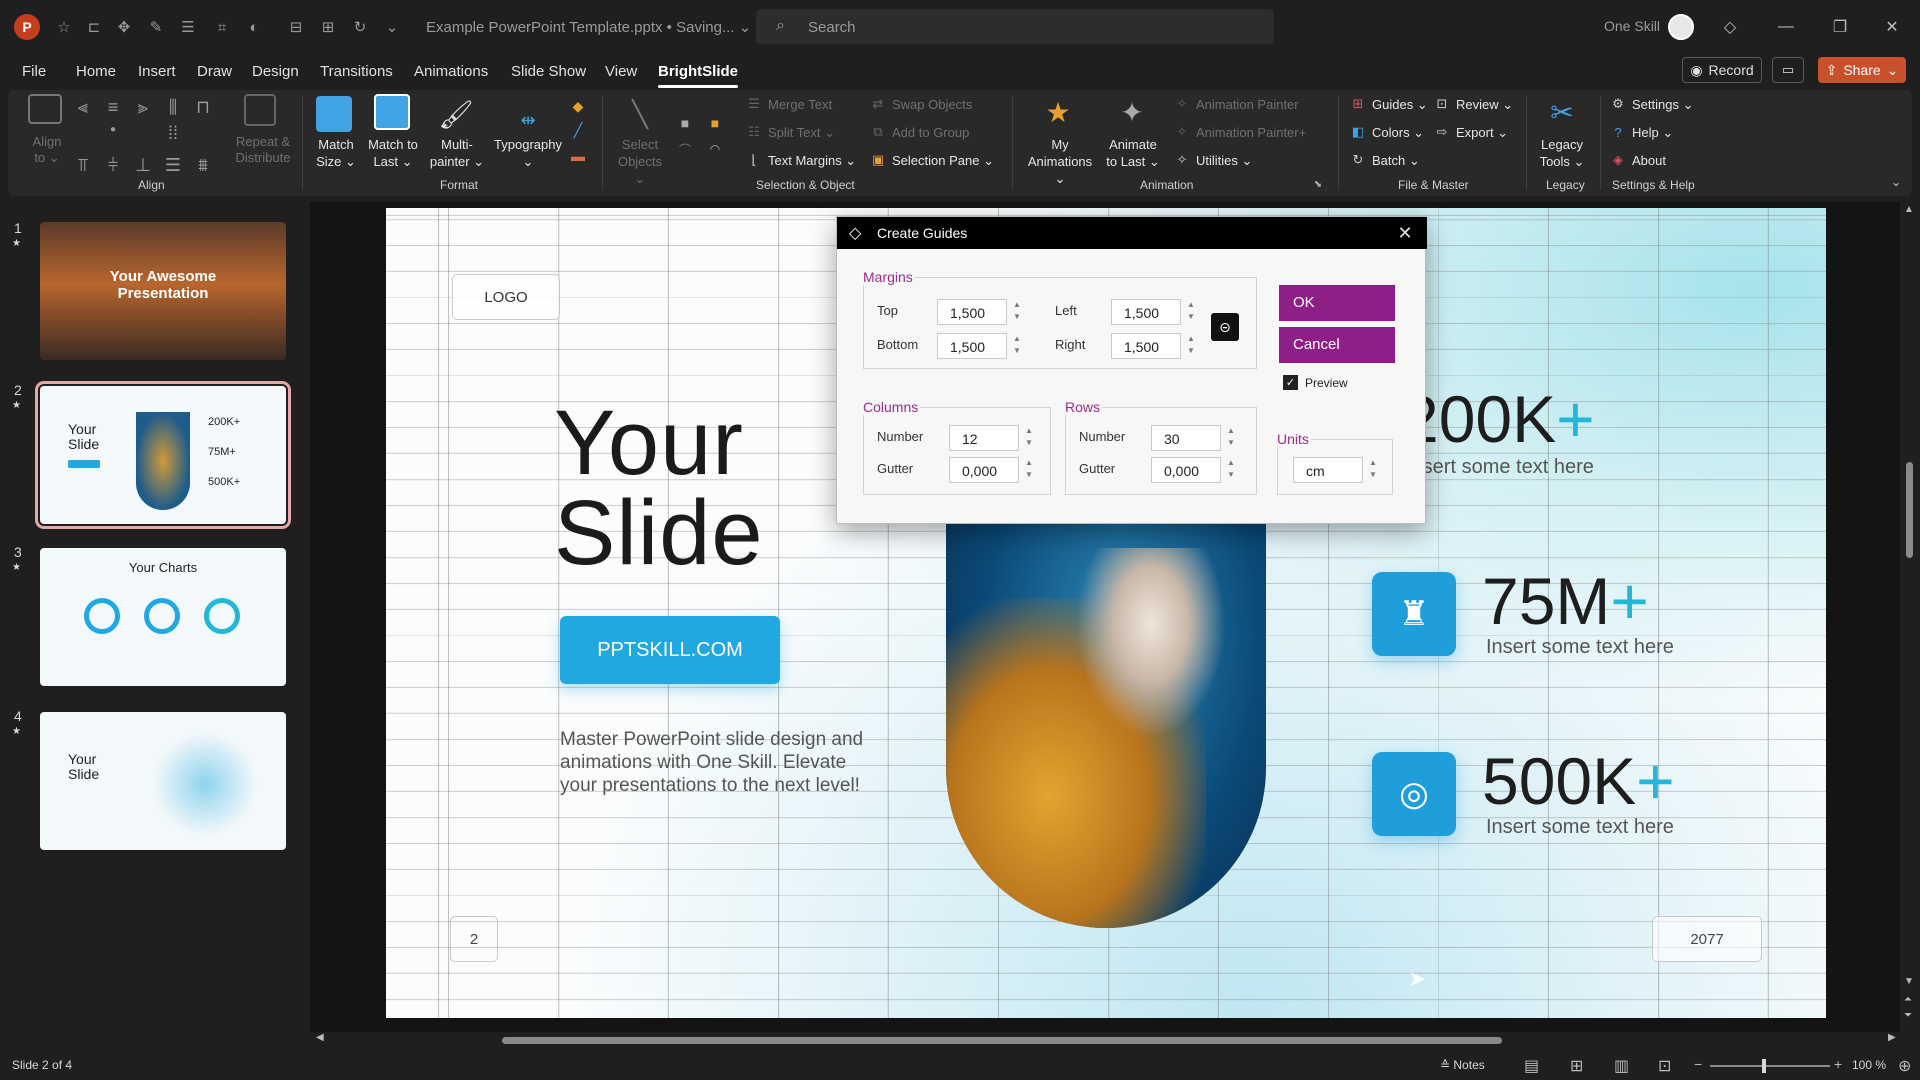 The image size is (1920, 1080). I want to click on align-middle-icon: ⫩, so click(113, 165).